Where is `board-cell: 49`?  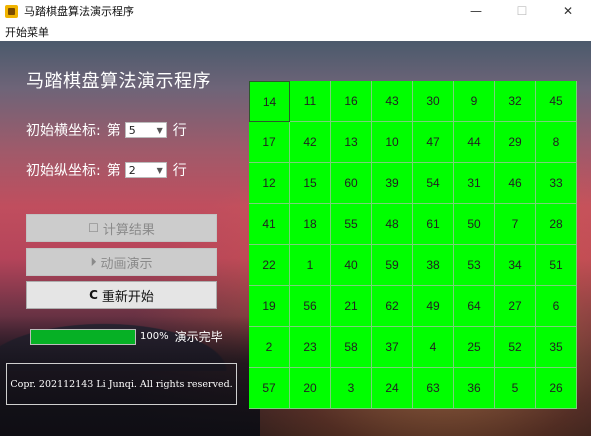 board-cell: 49 is located at coordinates (433, 306).